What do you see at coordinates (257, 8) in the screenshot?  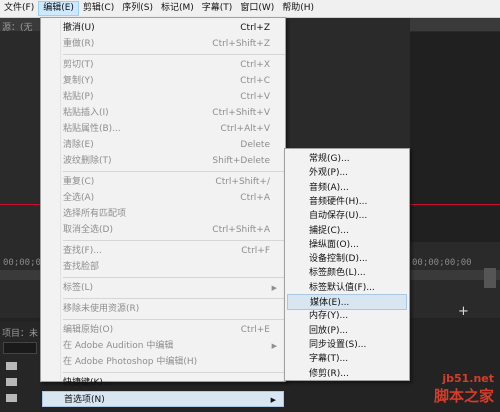 I see `menubar-item: 窗口(W)` at bounding box center [257, 8].